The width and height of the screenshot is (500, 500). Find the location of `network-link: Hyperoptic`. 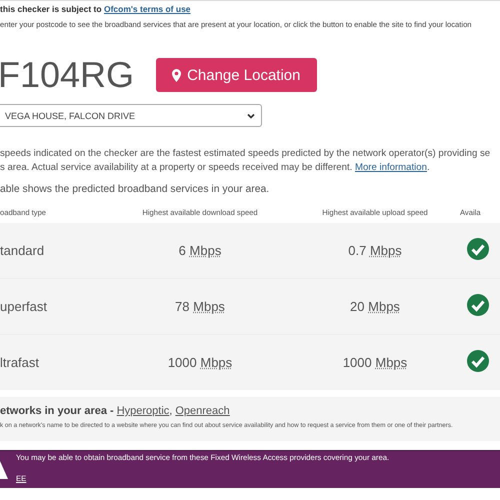

network-link: Hyperoptic is located at coordinates (143, 411).